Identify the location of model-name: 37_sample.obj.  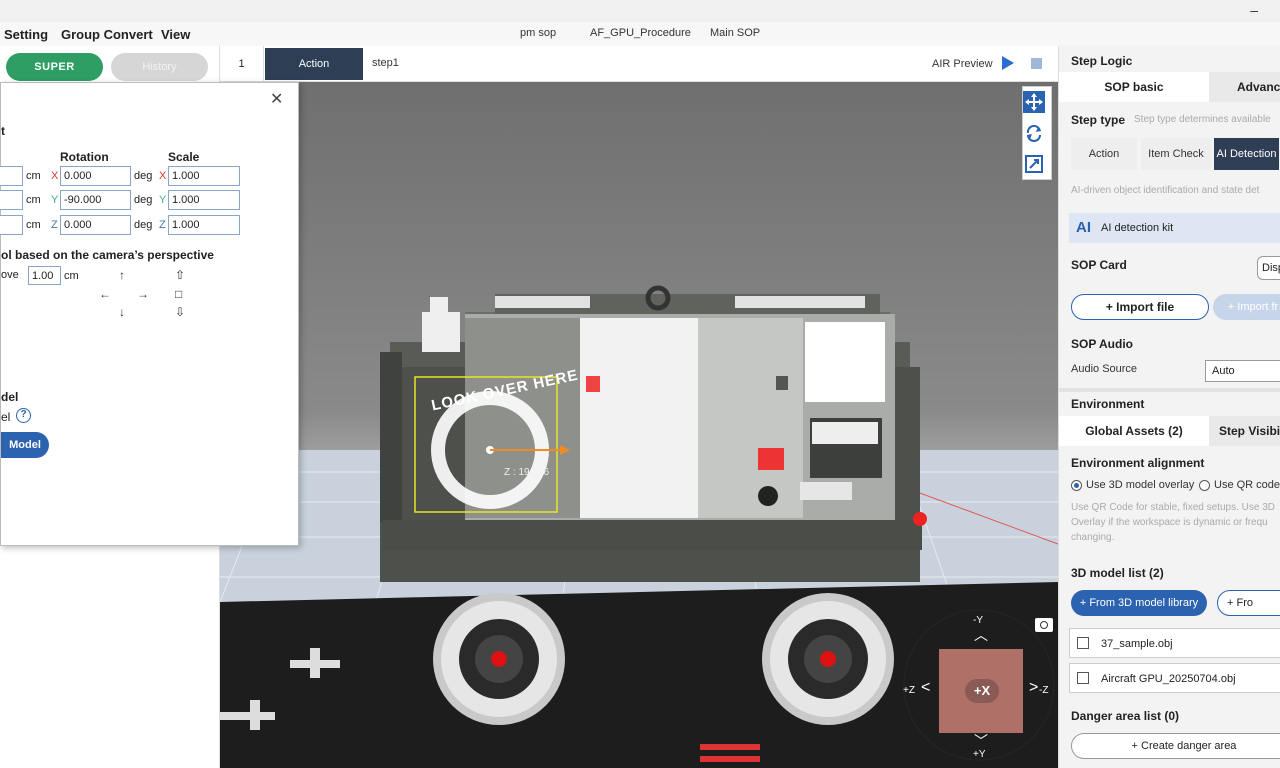
(1137, 644).